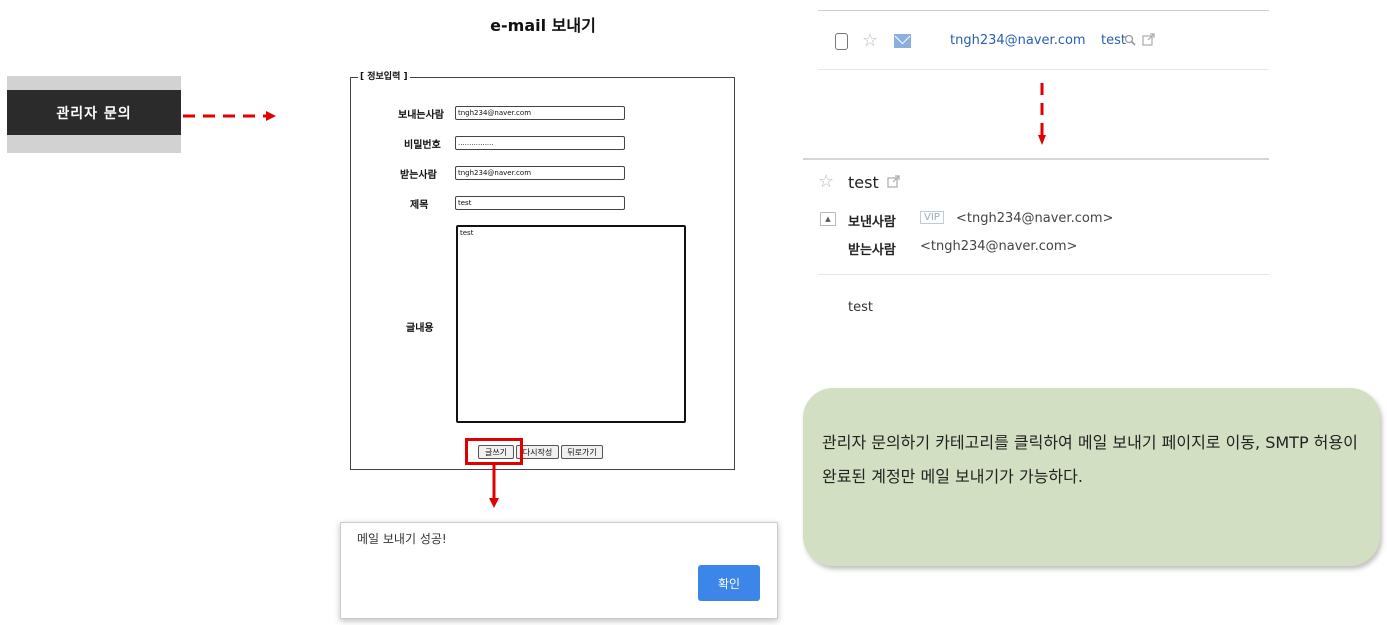 The width and height of the screenshot is (1387, 625). I want to click on arrow-head-down, so click(494, 503).